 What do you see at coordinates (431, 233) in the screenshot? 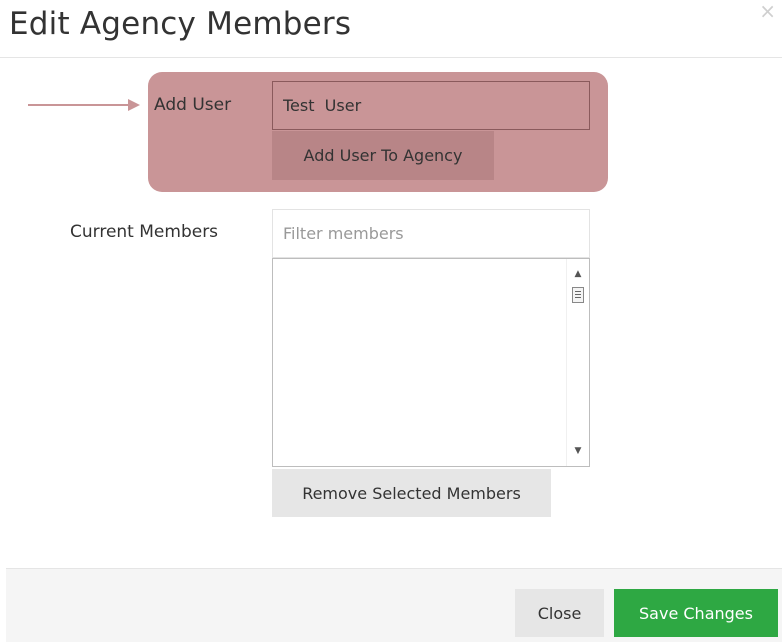
I see `filter-members-input` at bounding box center [431, 233].